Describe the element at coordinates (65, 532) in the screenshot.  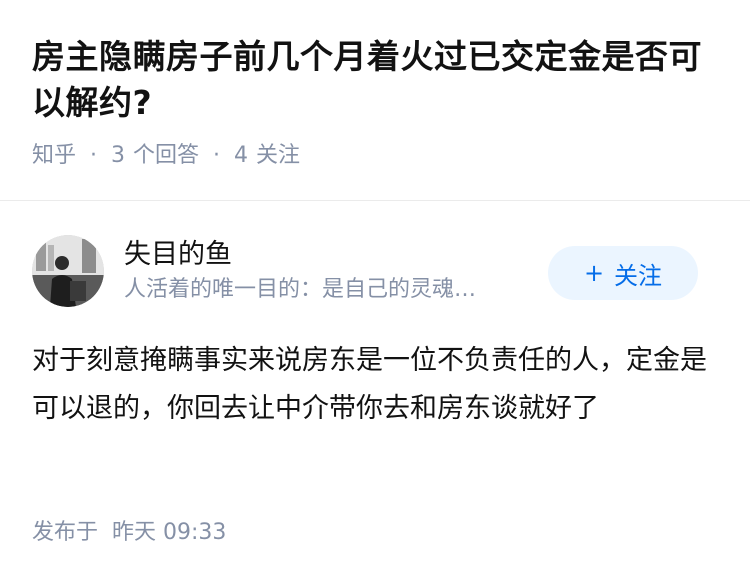
I see `published-prefix: 发布于` at that location.